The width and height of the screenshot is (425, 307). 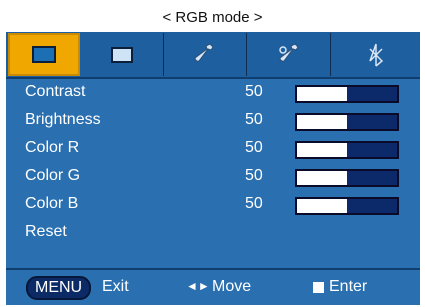 I want to click on wrench-settings-icon, so click(x=288, y=52).